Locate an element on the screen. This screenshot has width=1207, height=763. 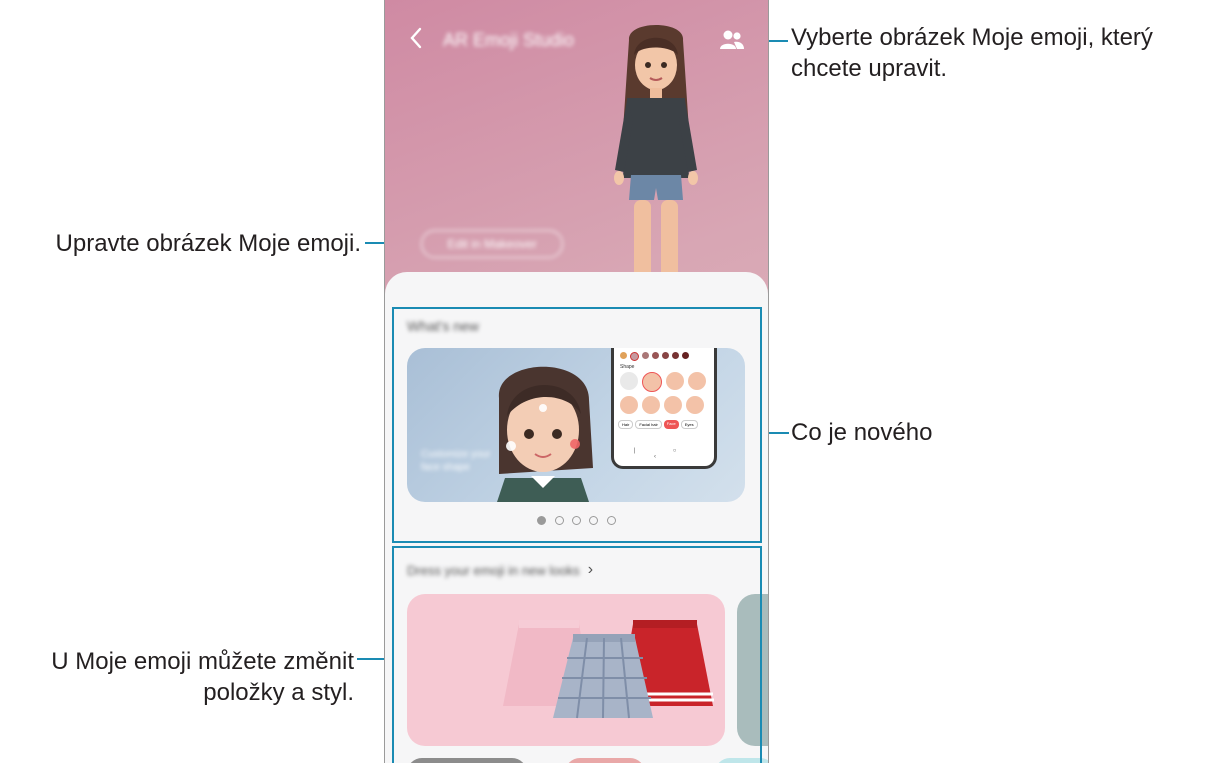
edit-emoji-button: Edit in Makeover is located at coordinates (492, 244).